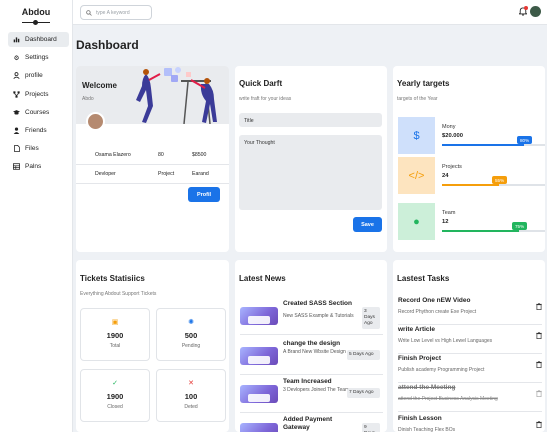 This screenshot has width=547, height=432. Describe the element at coordinates (449, 213) in the screenshot. I see `target-label: Team` at that location.